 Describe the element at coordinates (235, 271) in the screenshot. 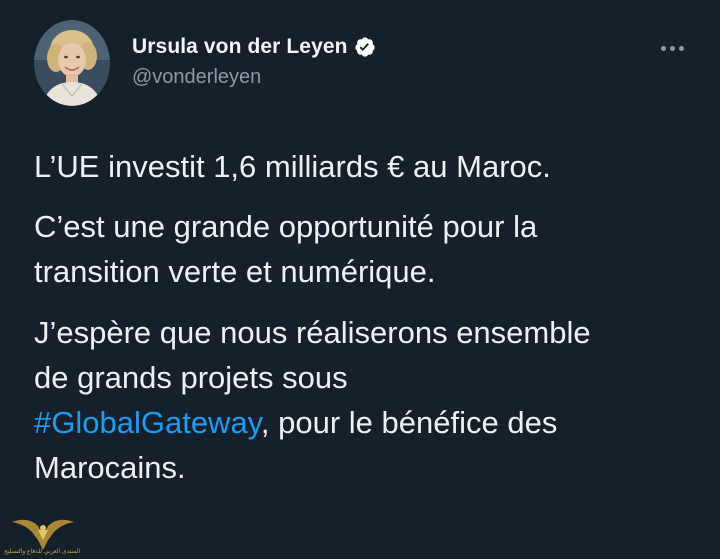

I see `tweet-line: transition verte et numérique.` at that location.